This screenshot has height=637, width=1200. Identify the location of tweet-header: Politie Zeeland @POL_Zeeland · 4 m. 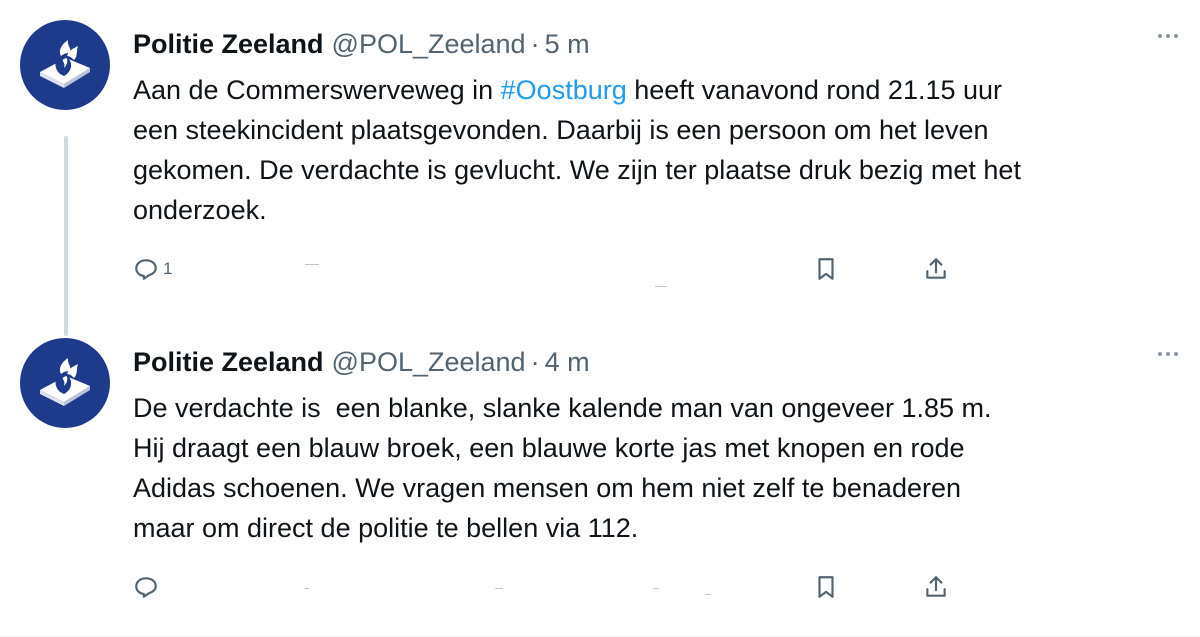
(361, 362).